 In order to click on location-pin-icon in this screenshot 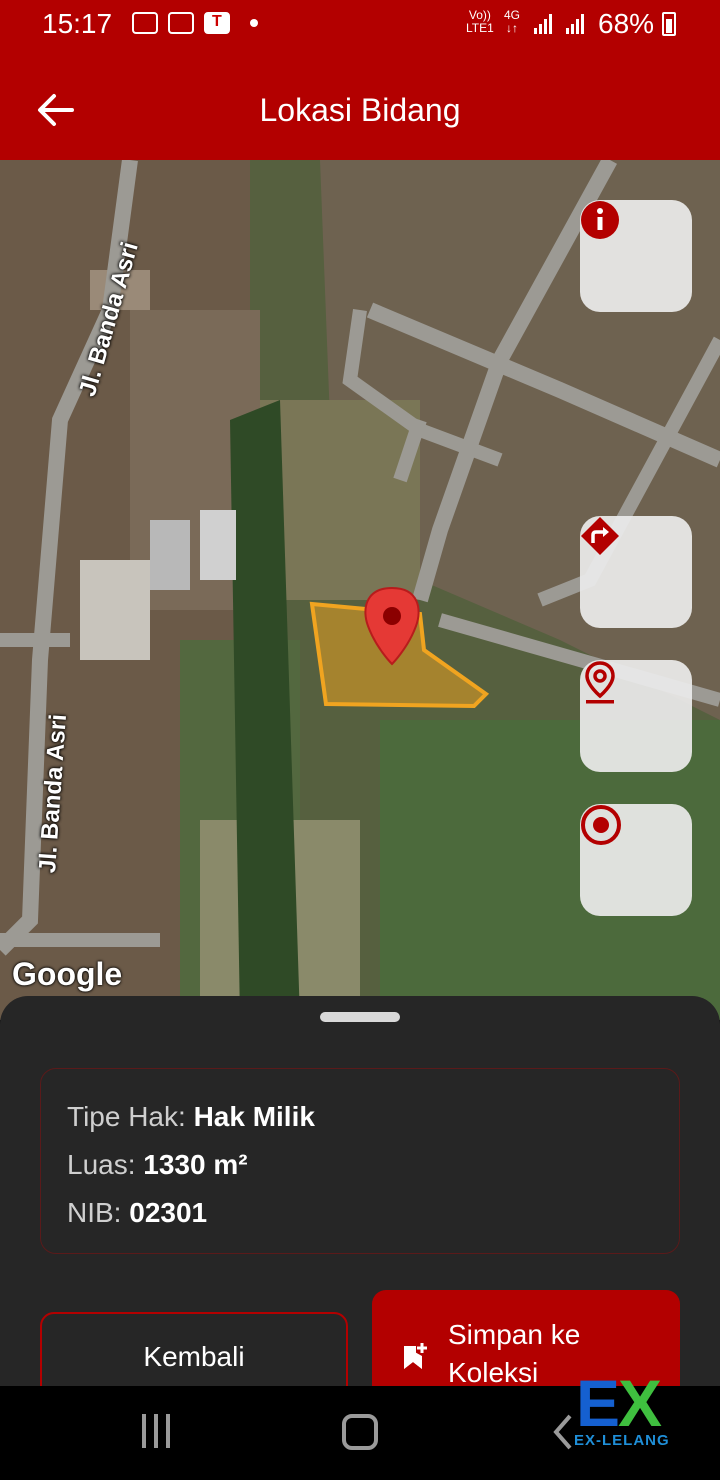, I will do `click(600, 682)`.